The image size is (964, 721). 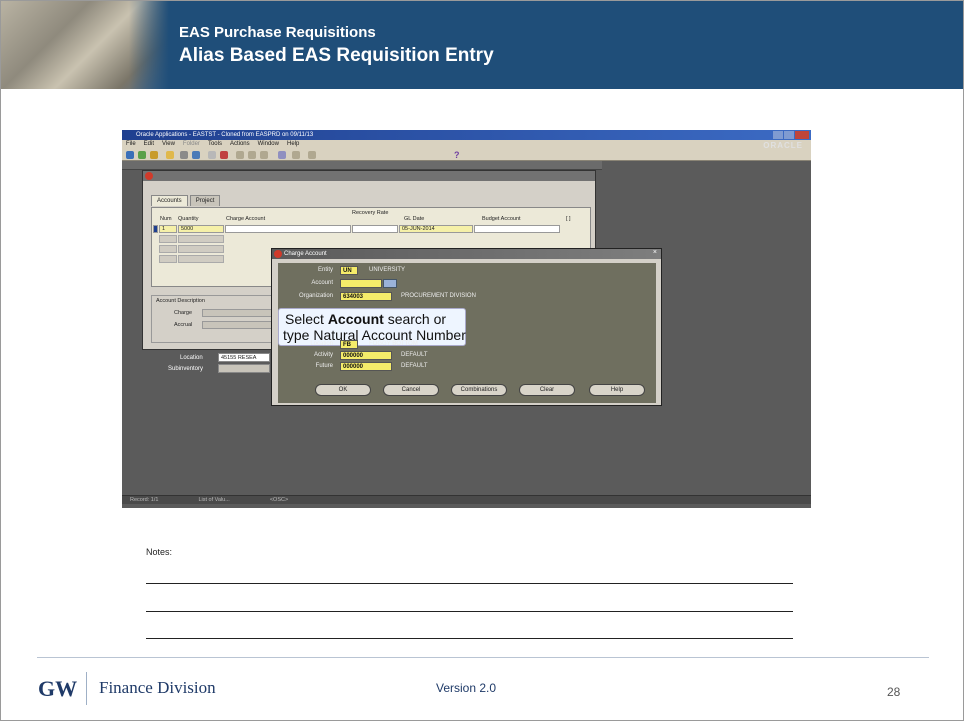 What do you see at coordinates (130, 155) in the screenshot?
I see `save-icon` at bounding box center [130, 155].